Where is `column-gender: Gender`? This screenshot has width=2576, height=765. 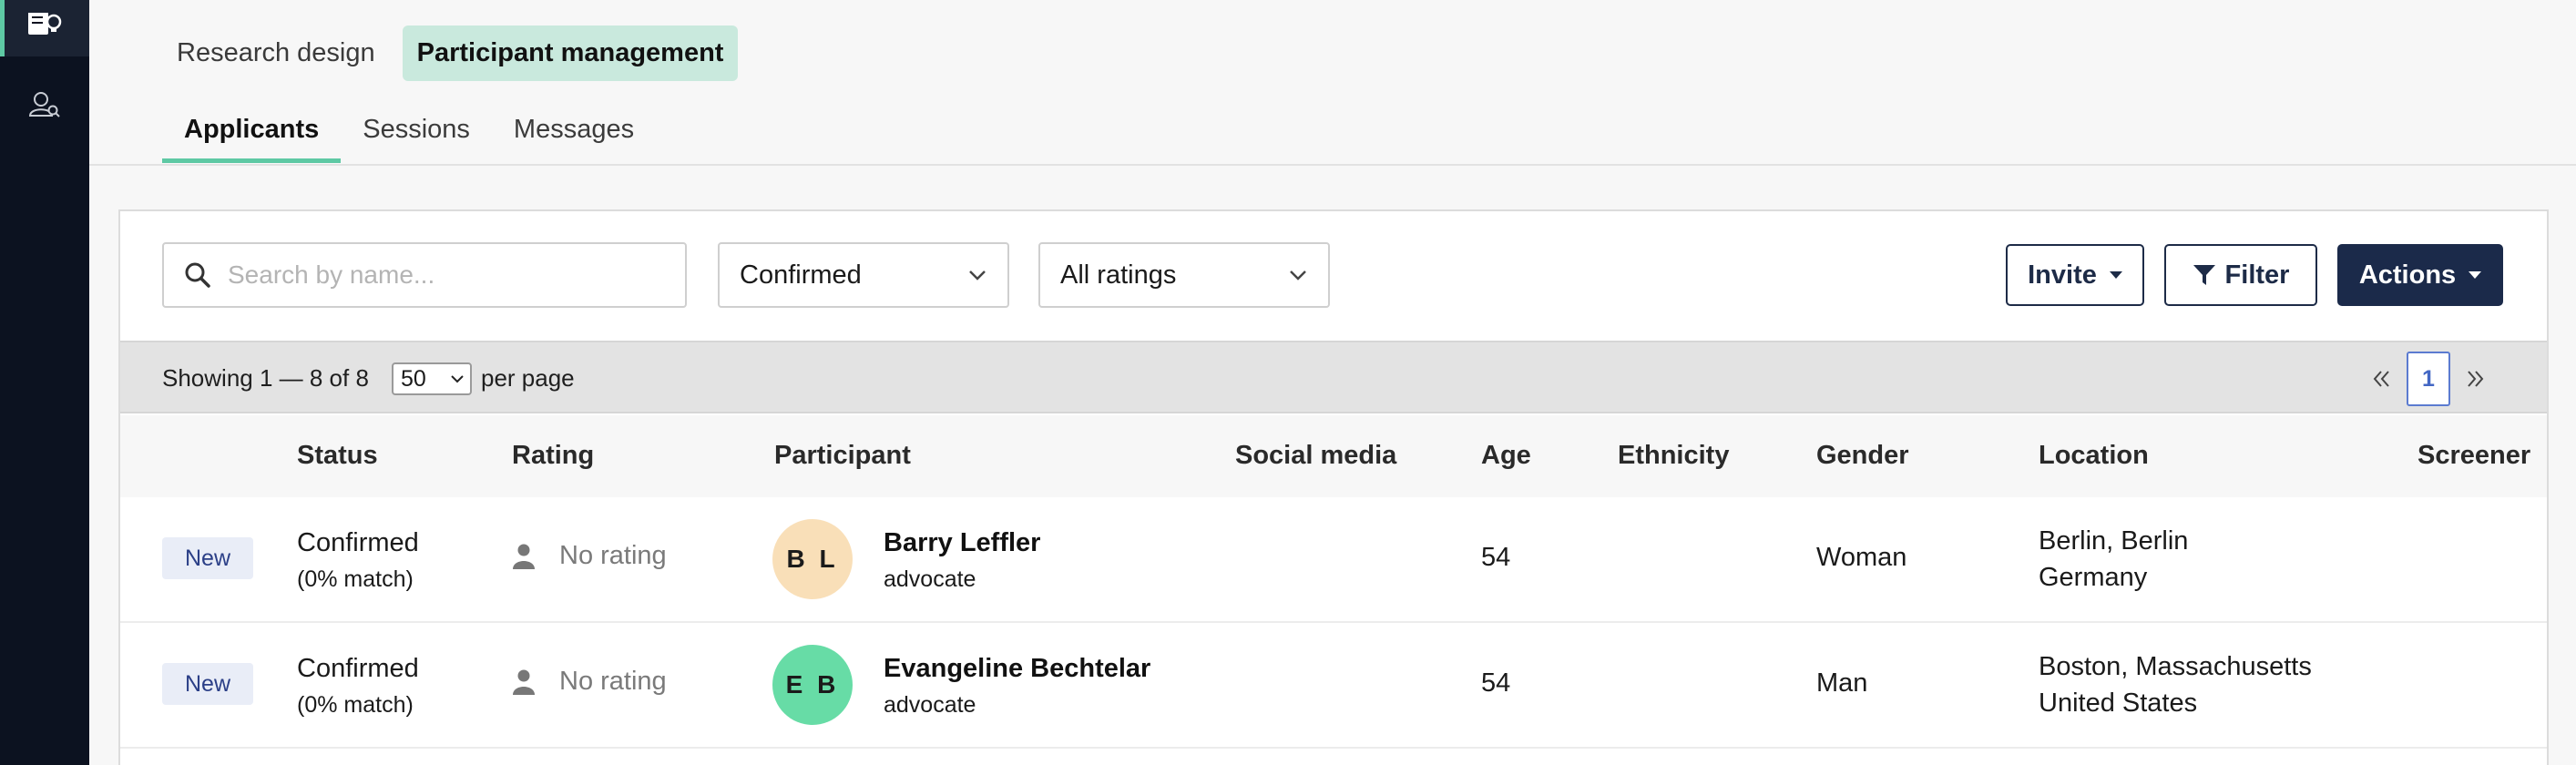 column-gender: Gender is located at coordinates (1862, 456).